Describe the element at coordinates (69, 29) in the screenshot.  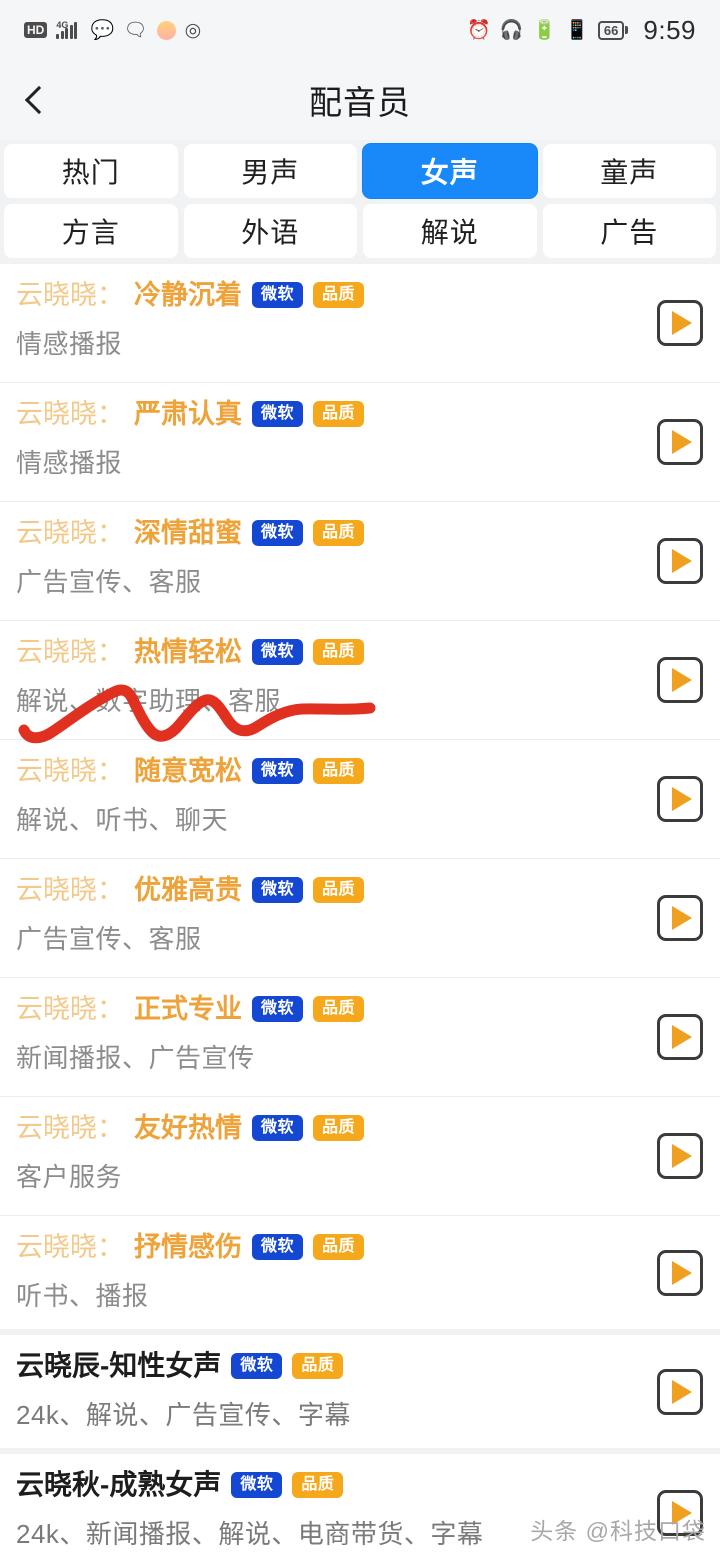
I see `signal-4g-icon: 4G` at that location.